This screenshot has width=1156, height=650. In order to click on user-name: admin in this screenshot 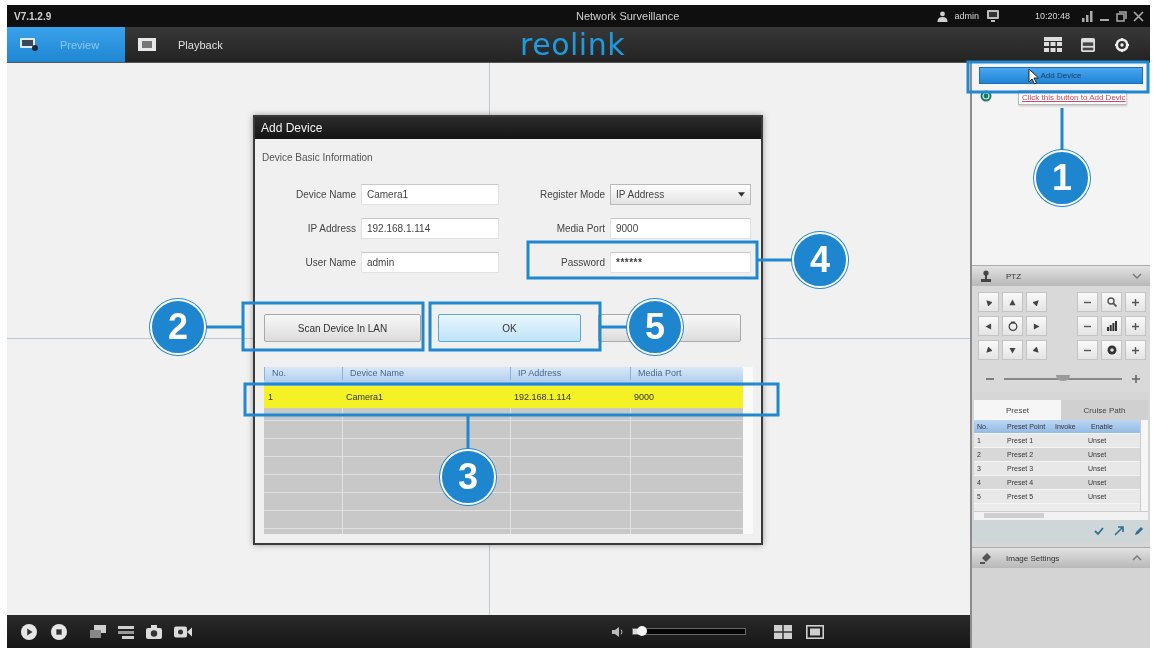, I will do `click(966, 16)`.